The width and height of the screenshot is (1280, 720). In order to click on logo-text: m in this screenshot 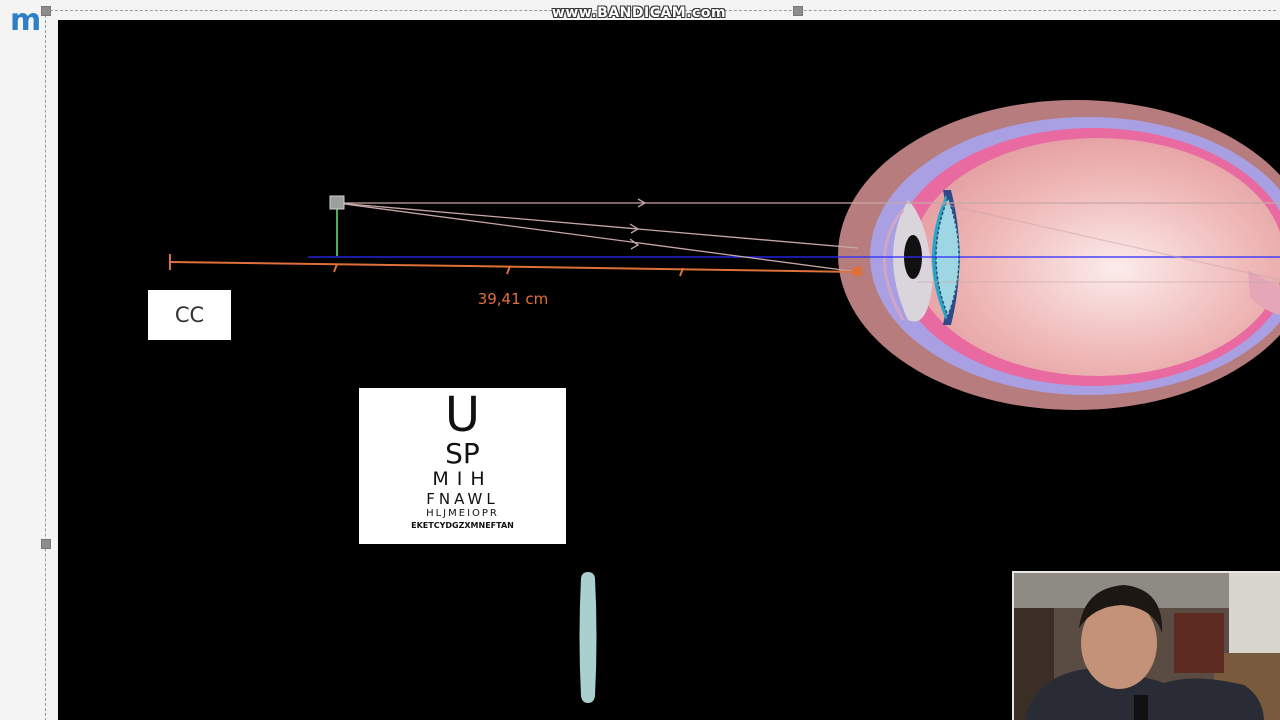, I will do `click(25, 20)`.